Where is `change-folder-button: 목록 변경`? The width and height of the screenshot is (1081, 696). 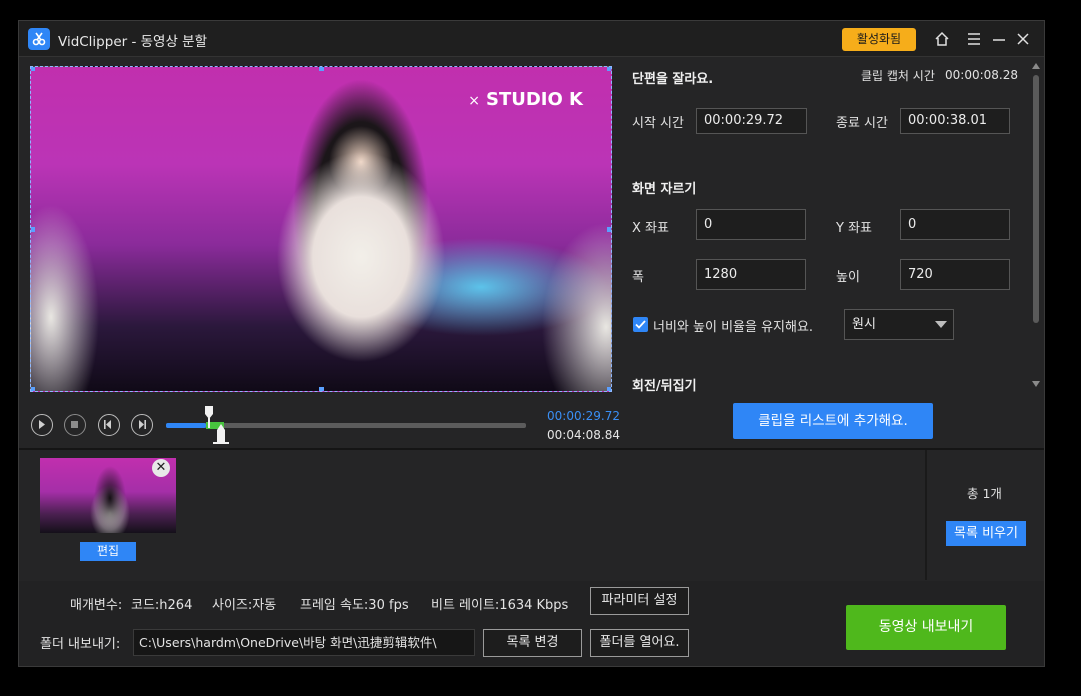 change-folder-button: 목록 변경 is located at coordinates (532, 643).